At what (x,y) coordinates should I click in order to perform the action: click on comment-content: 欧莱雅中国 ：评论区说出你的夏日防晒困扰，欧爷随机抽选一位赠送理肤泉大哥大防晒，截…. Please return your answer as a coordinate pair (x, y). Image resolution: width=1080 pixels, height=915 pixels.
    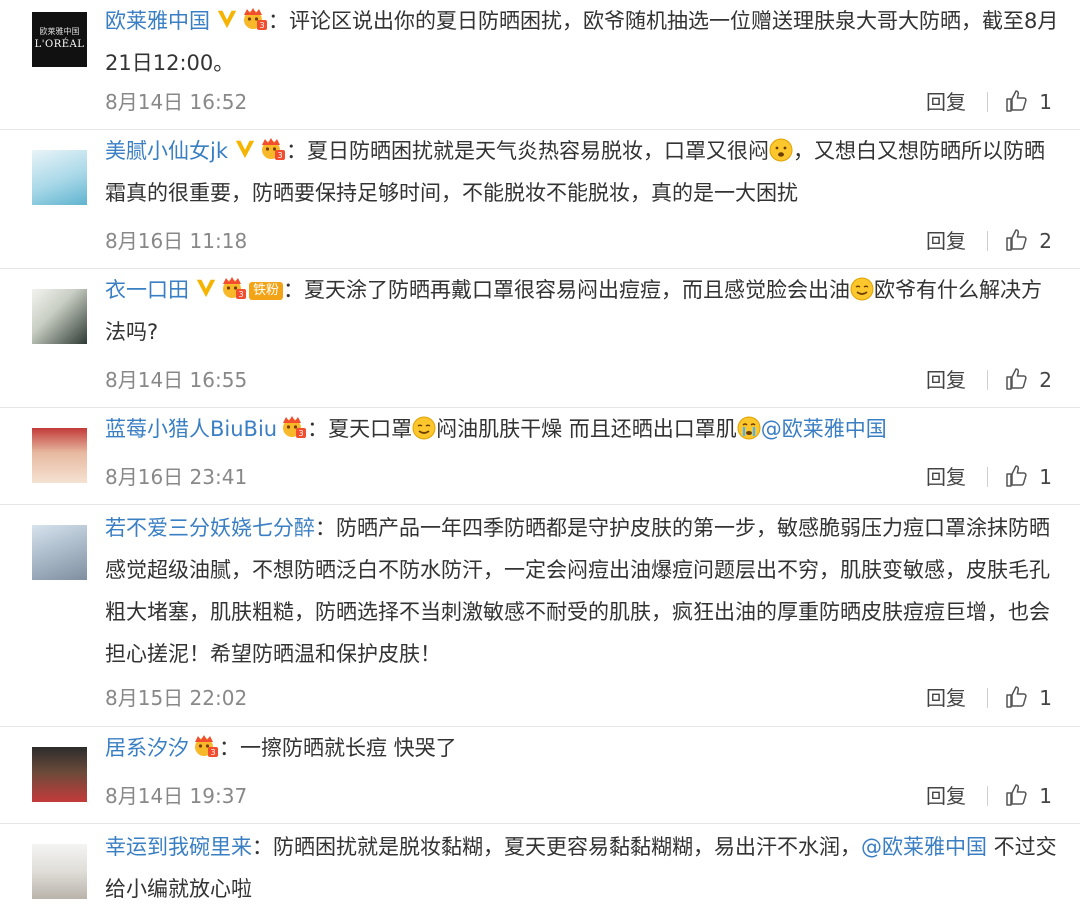
    Looking at the image, I should click on (582, 42).